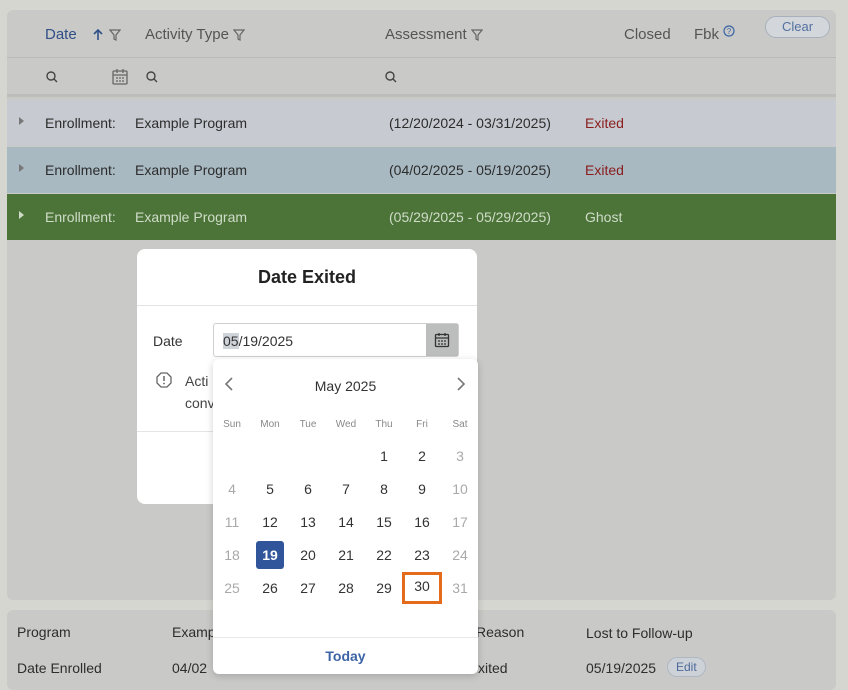 This screenshot has width=848, height=690. What do you see at coordinates (346, 522) in the screenshot?
I see `calendar-day: 14` at bounding box center [346, 522].